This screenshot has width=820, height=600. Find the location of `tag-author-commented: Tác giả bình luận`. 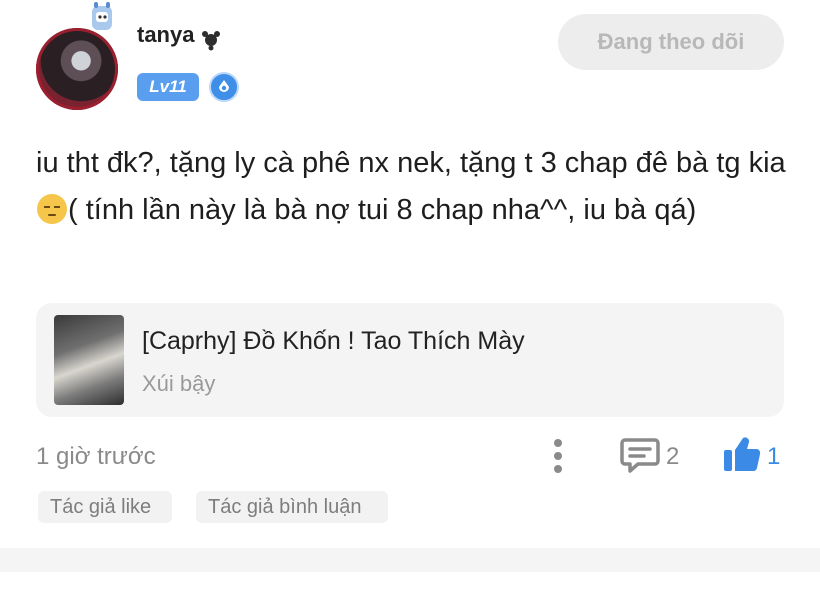

tag-author-commented: Tác giả bình luận is located at coordinates (292, 507).